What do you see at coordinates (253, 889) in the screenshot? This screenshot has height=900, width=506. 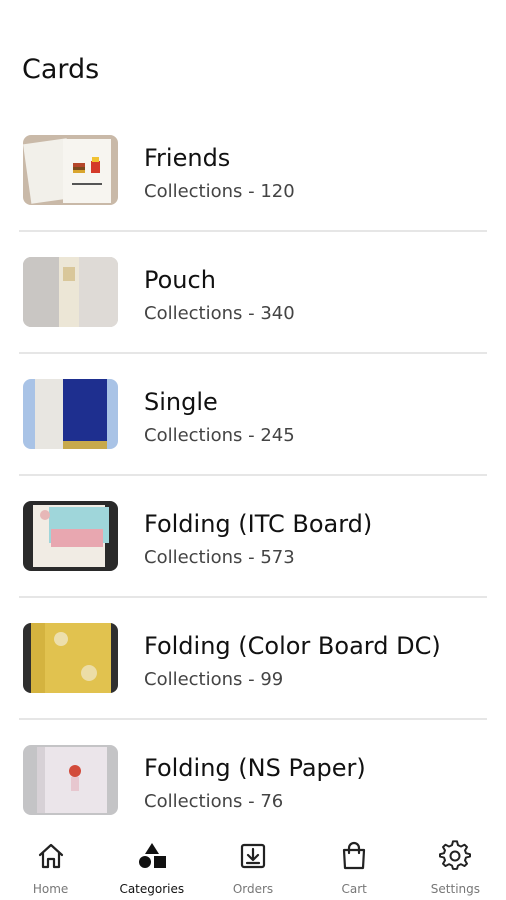 I see `nav-label: Orders` at bounding box center [253, 889].